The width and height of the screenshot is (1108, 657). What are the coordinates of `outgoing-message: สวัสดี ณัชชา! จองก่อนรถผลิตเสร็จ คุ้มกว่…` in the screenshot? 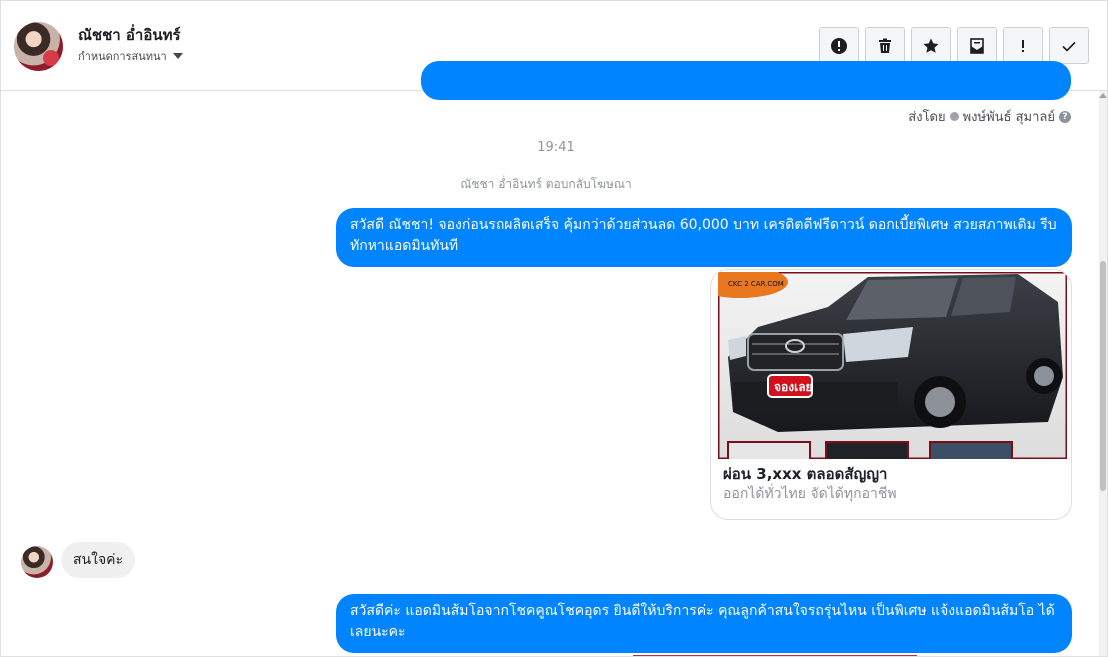 It's located at (704, 237).